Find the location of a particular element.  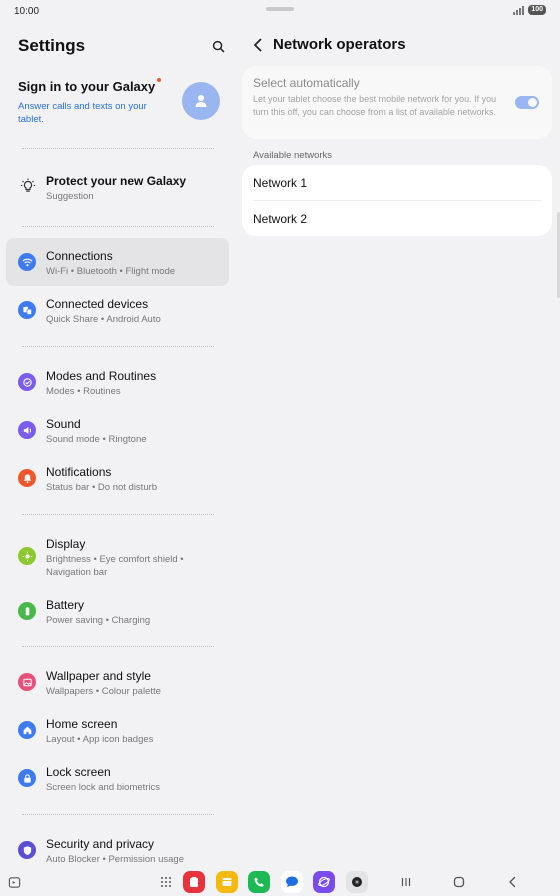

suggestion-title: Protect your new Galaxy is located at coordinates (116, 181).